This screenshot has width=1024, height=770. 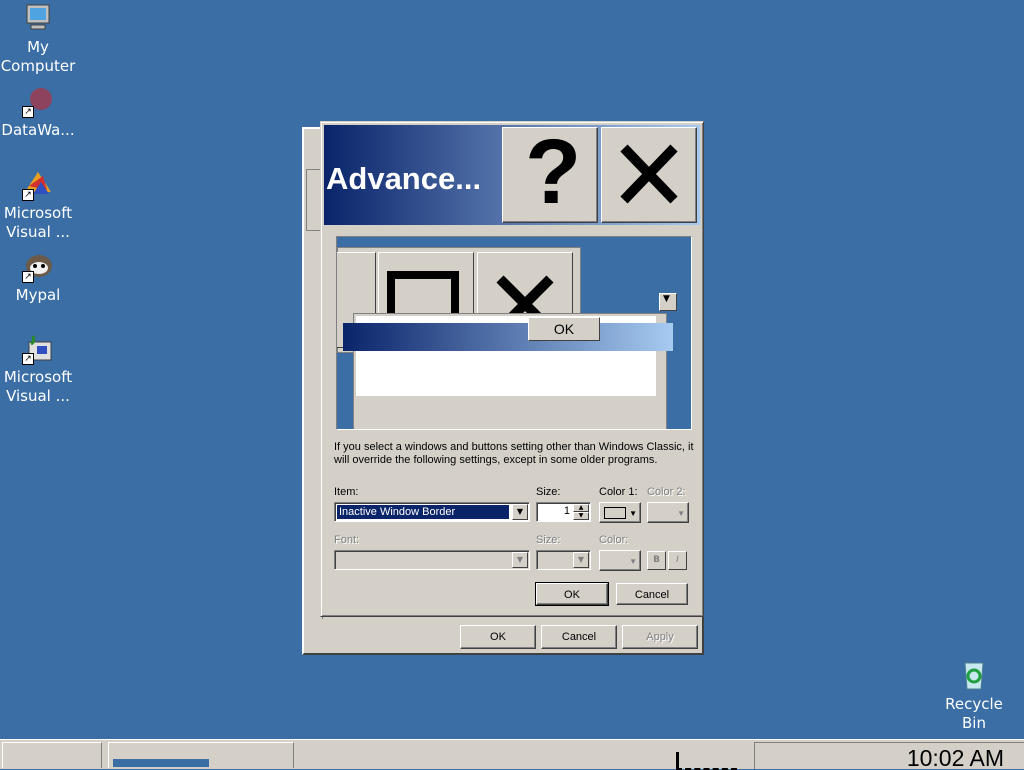 I want to click on close-icon, so click(x=649, y=174).